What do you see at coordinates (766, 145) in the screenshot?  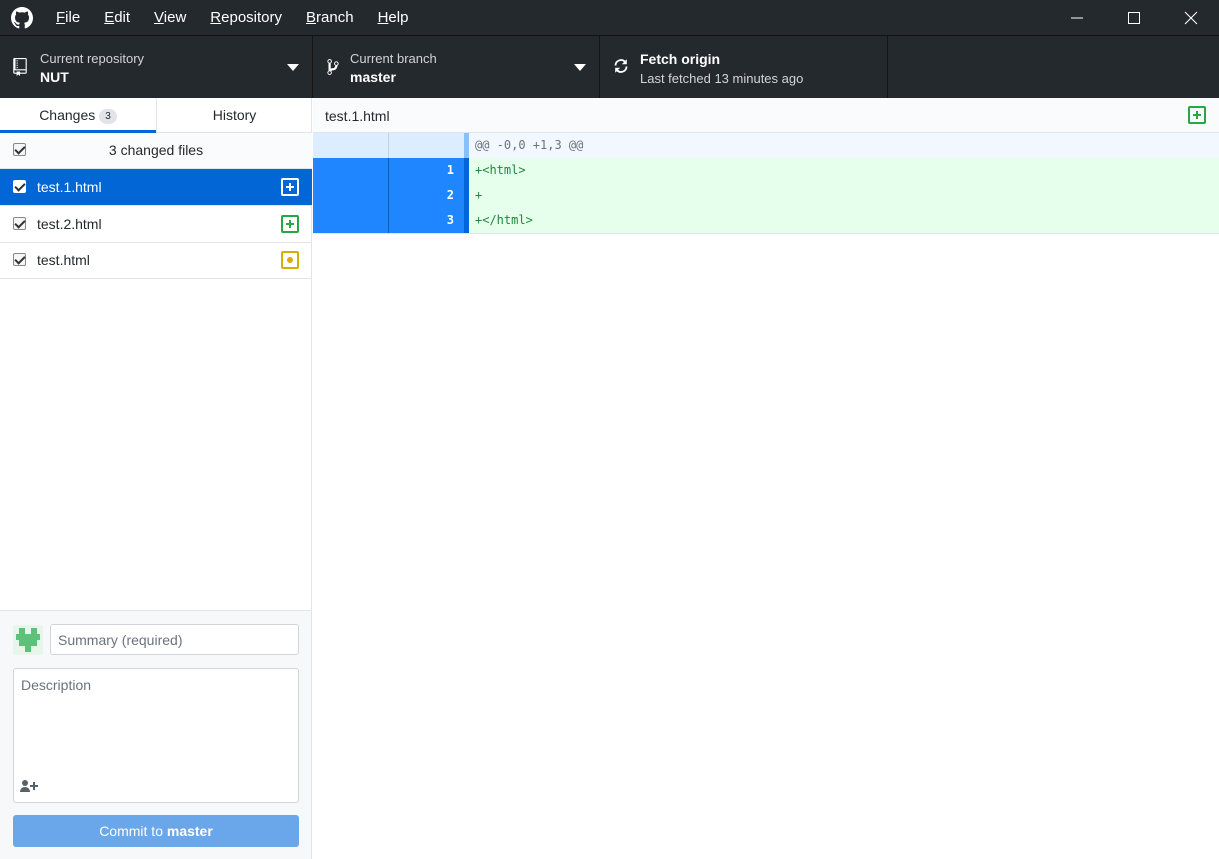 I see `diff-hunk-header: @@ -0,0 +1,3 @@` at bounding box center [766, 145].